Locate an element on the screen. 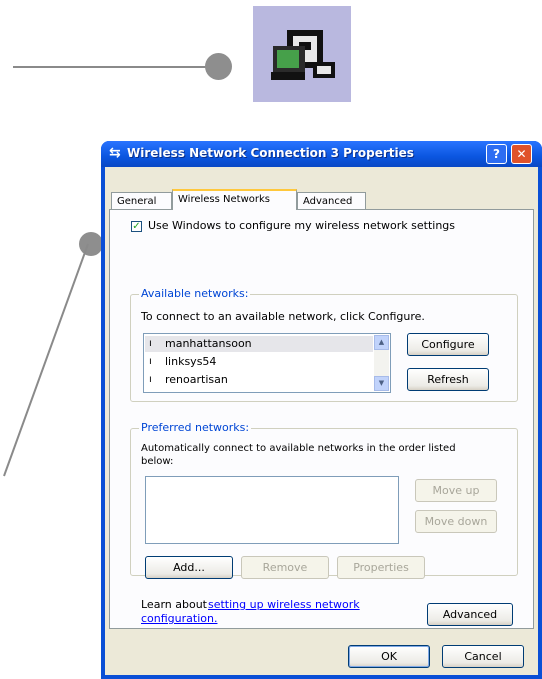  configure-button: Configure is located at coordinates (448, 344).